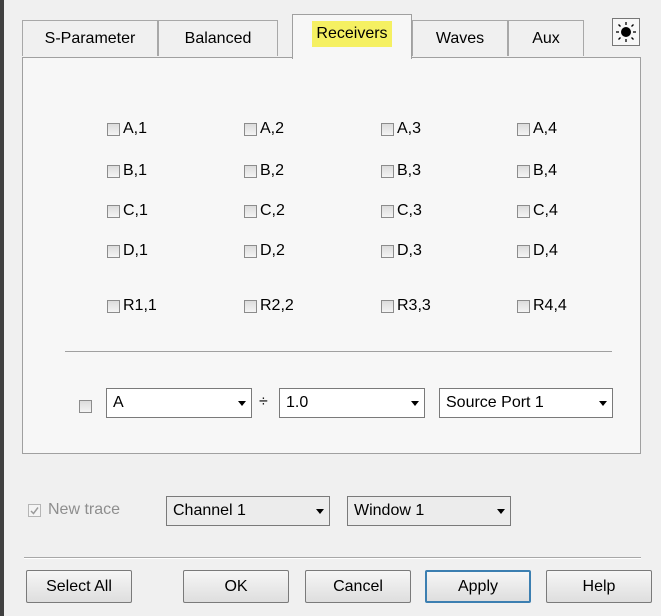 The width and height of the screenshot is (661, 616). Describe the element at coordinates (2, 308) in the screenshot. I see `window-left-edge` at that location.